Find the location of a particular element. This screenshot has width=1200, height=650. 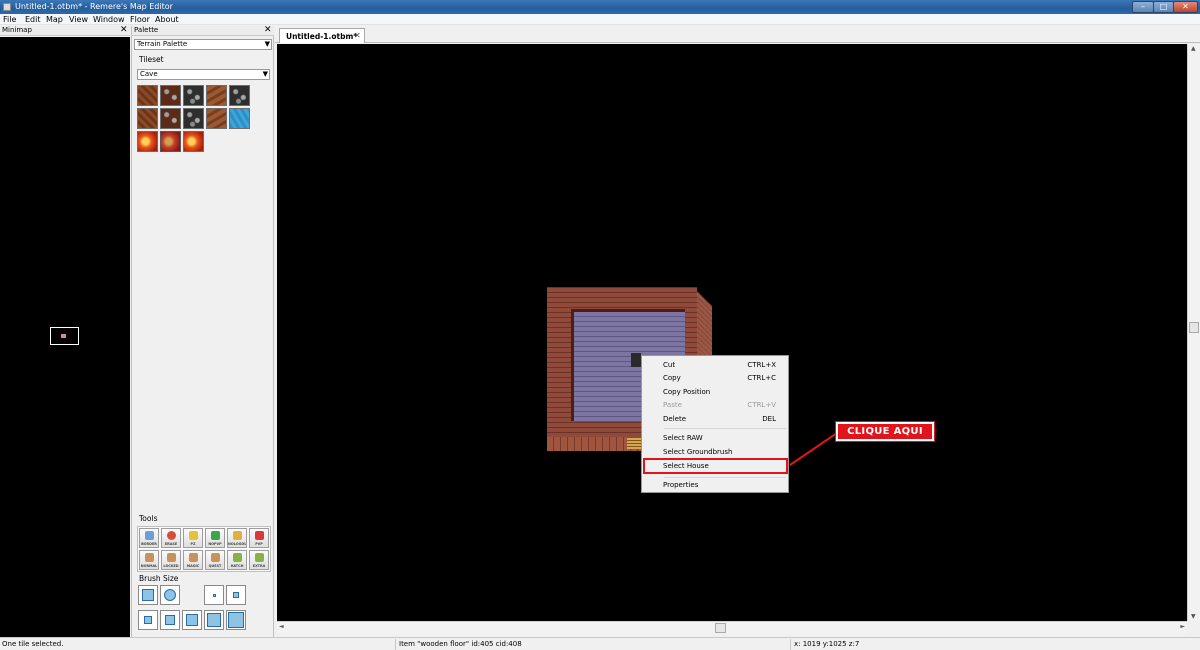

tile-water is located at coordinates (239, 118).